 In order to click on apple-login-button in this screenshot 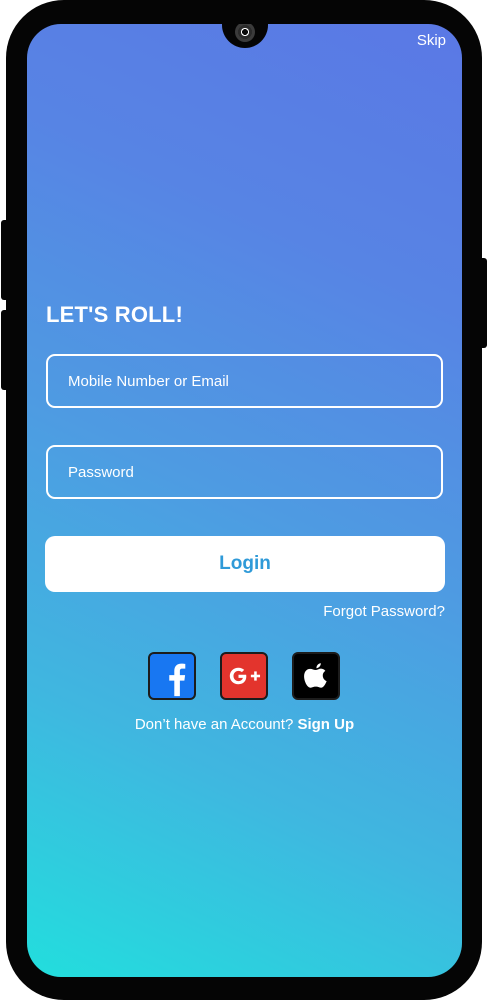, I will do `click(316, 676)`.